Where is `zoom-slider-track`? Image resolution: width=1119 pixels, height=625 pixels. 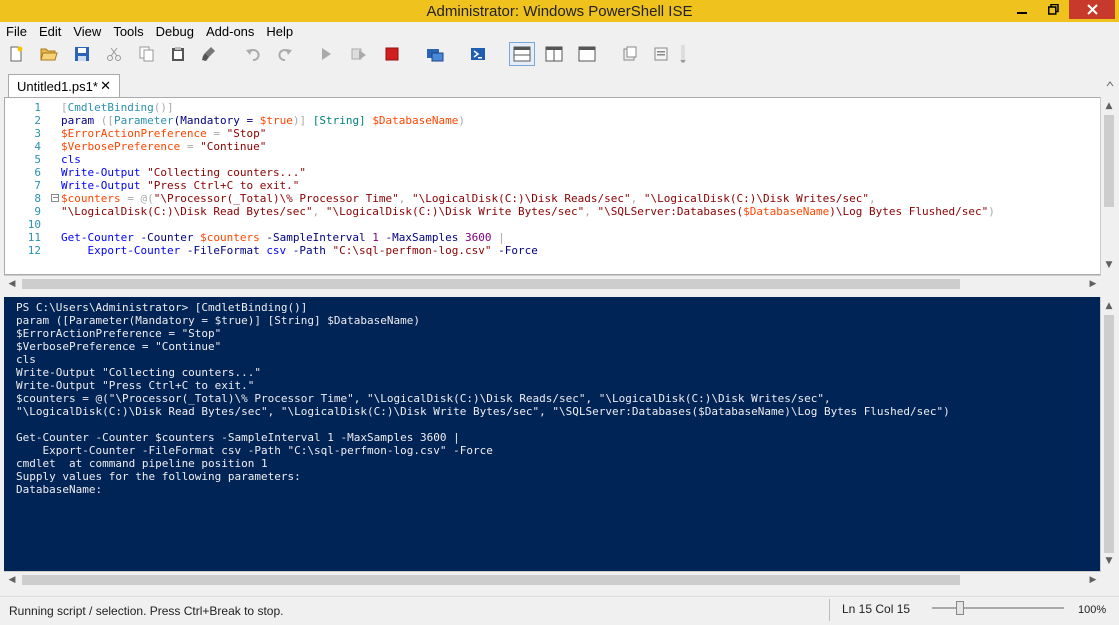
zoom-slider-track is located at coordinates (998, 608).